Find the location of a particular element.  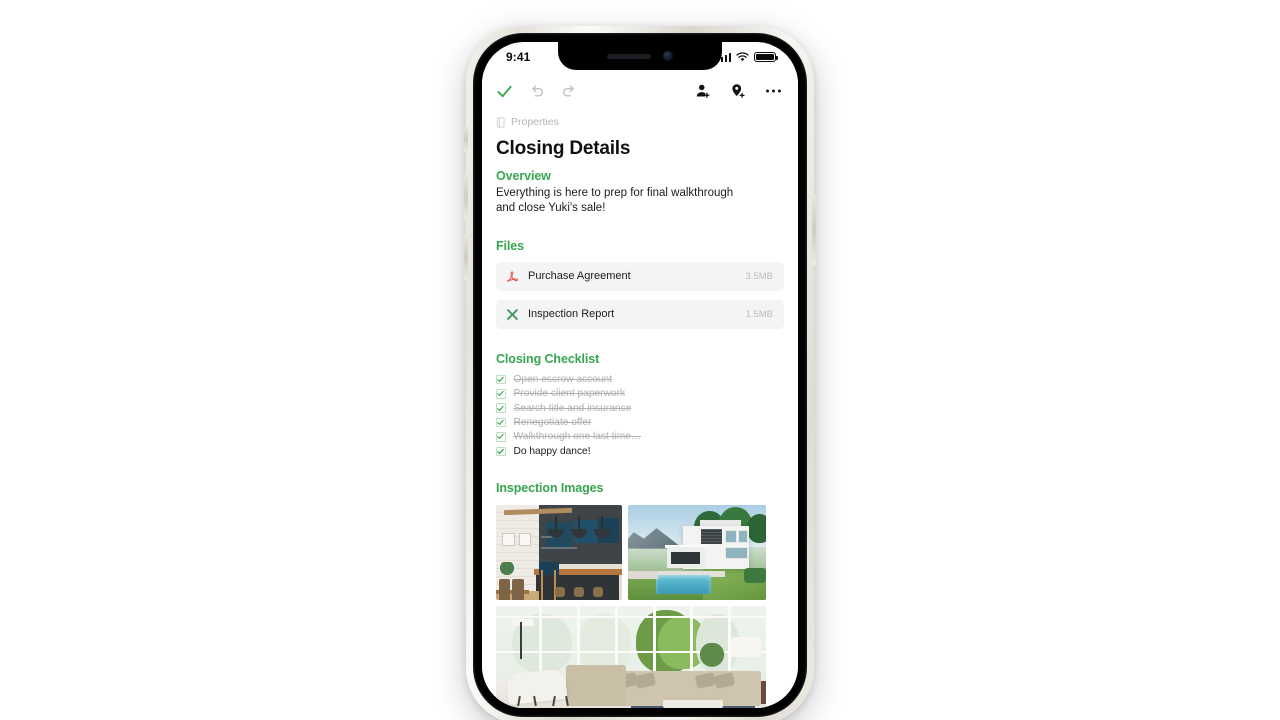

status-bar-time: 9:41 is located at coordinates (518, 57).